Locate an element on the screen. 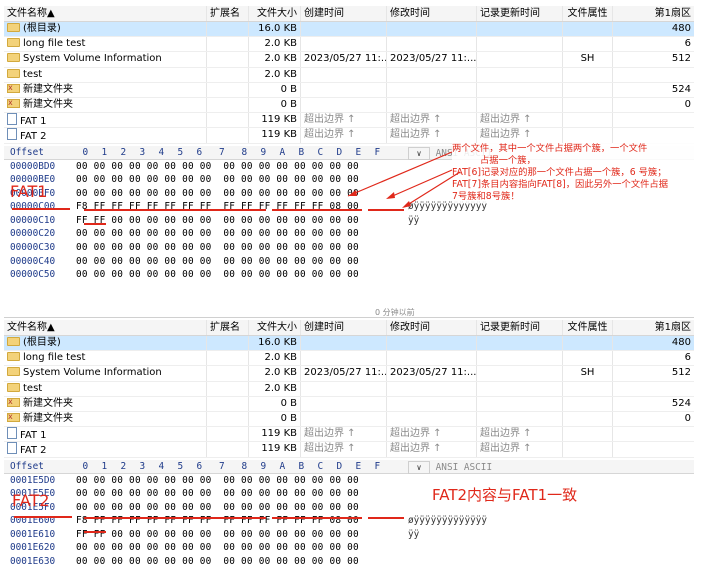  col-size: 文件大小 is located at coordinates (275, 327).